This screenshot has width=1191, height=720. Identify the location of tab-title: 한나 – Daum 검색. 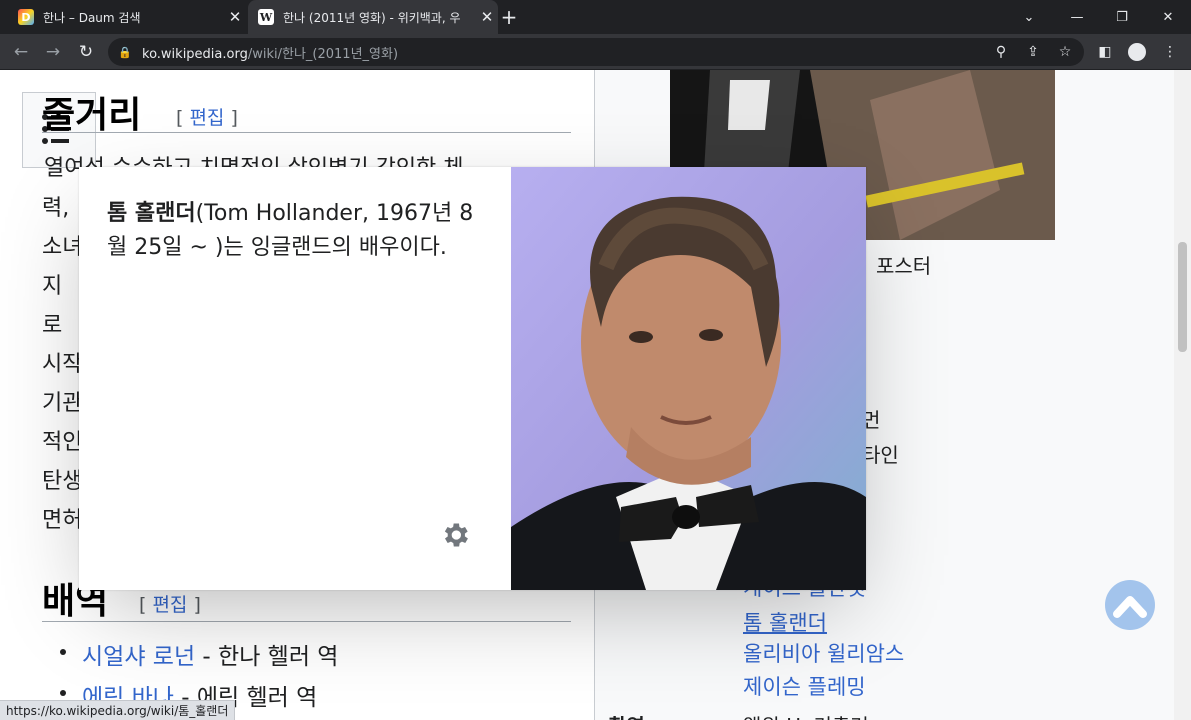
(92, 17).